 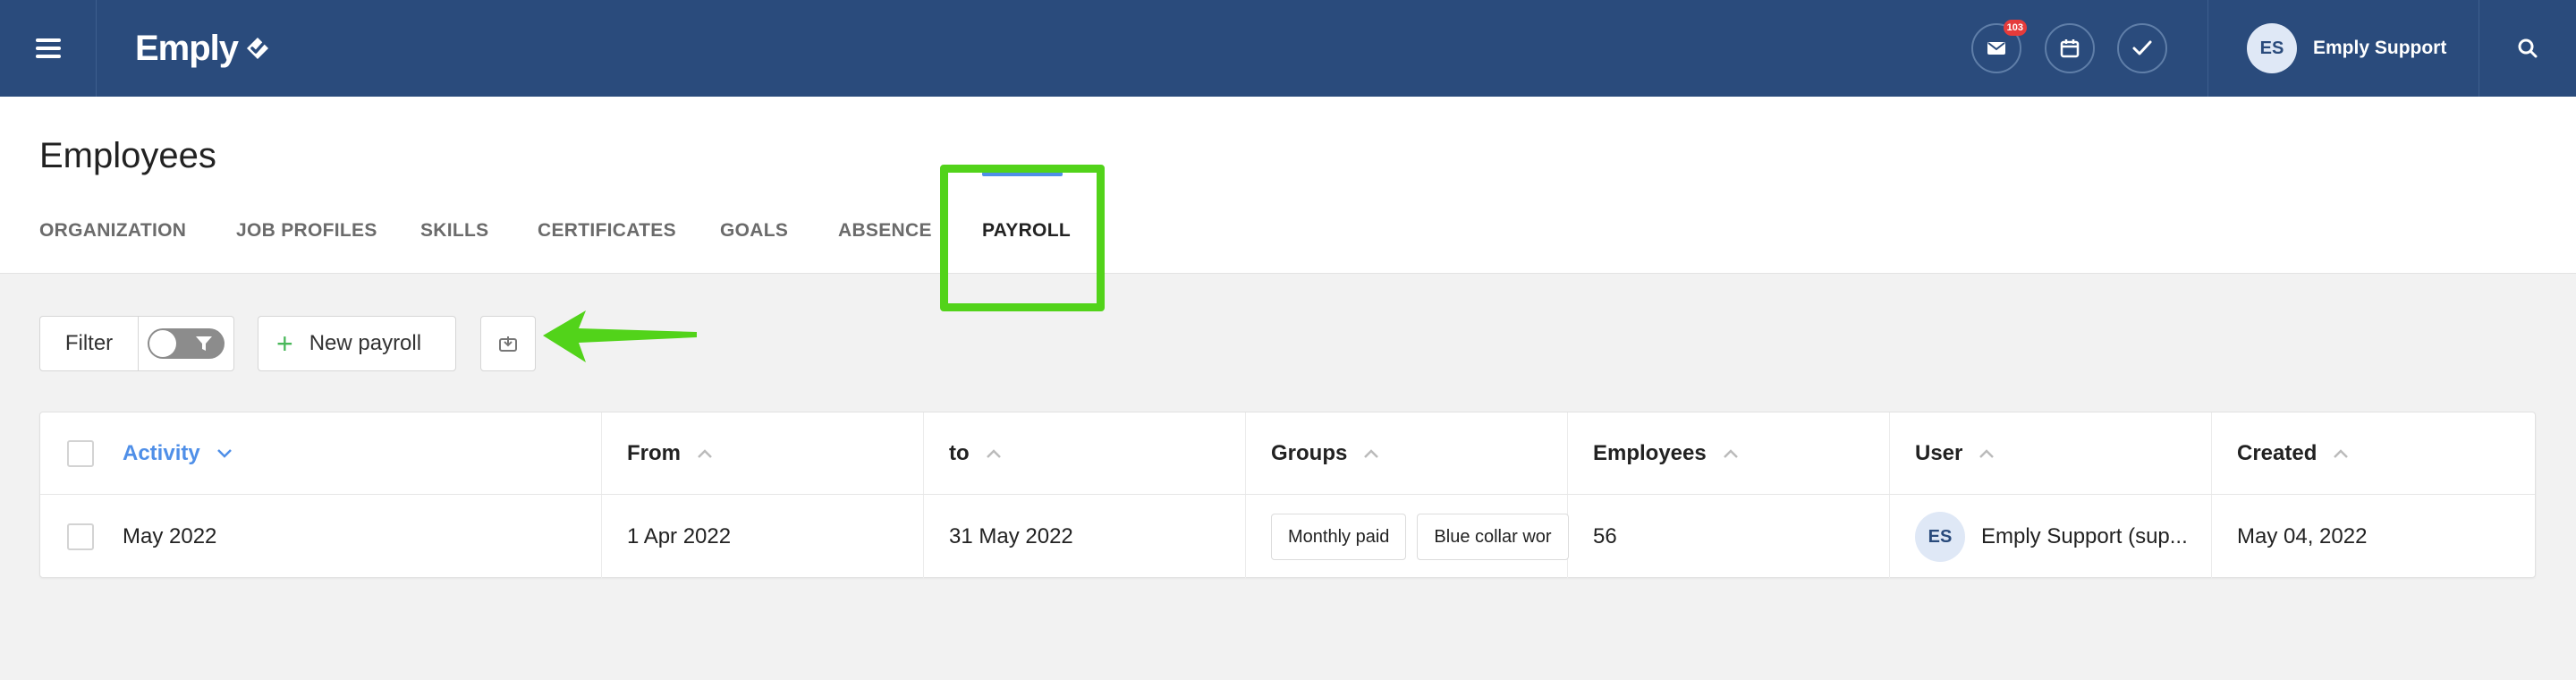 I want to click on mail-button: 103, so click(x=1999, y=46).